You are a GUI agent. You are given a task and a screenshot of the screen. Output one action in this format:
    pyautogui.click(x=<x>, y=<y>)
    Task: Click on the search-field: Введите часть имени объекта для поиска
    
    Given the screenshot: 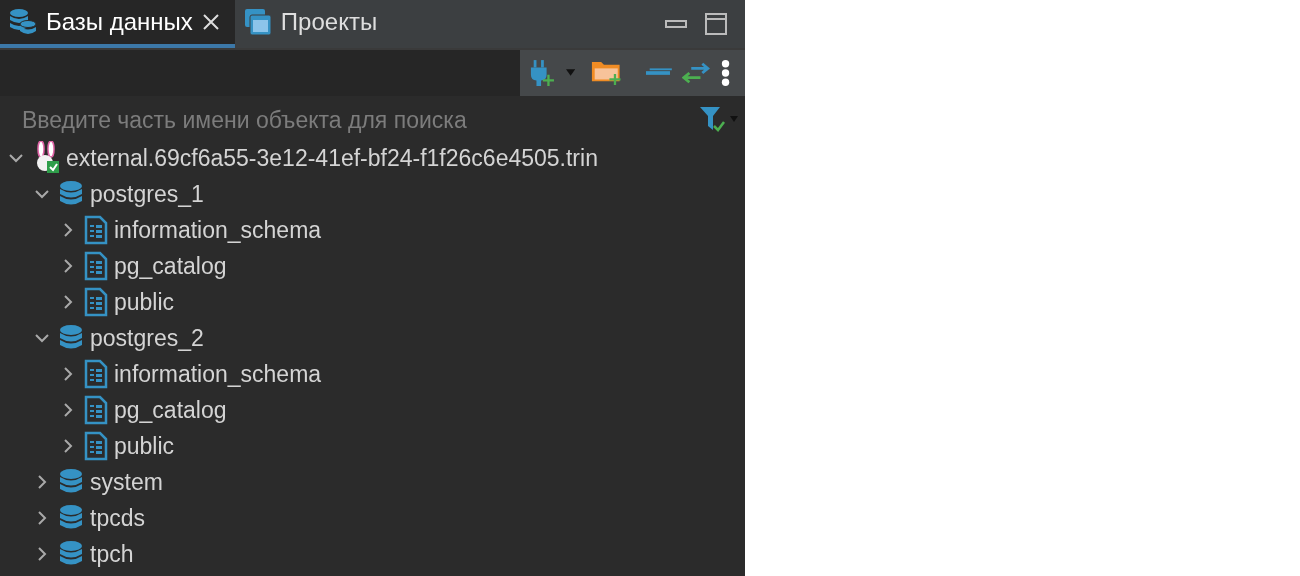 What is the action you would take?
    pyautogui.click(x=360, y=120)
    